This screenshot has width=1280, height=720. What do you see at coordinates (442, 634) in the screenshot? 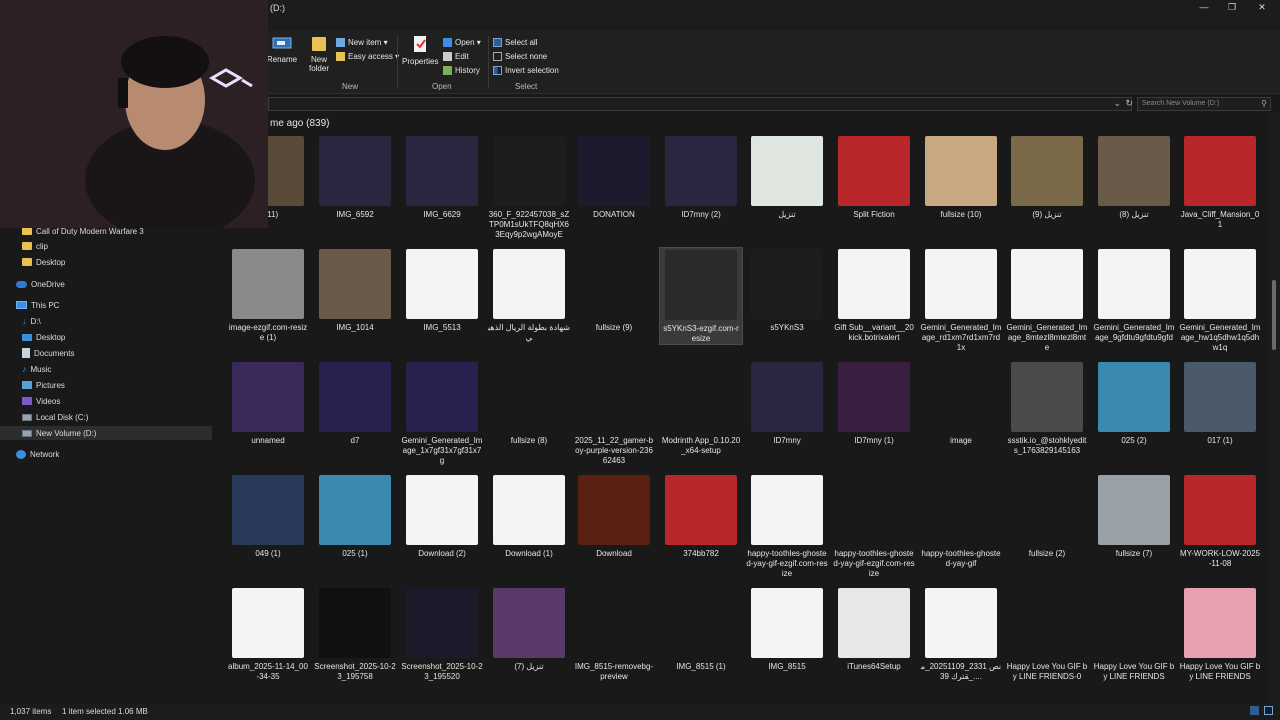
I see `file-item: Screenshot_2025-10-23_195520` at bounding box center [442, 634].